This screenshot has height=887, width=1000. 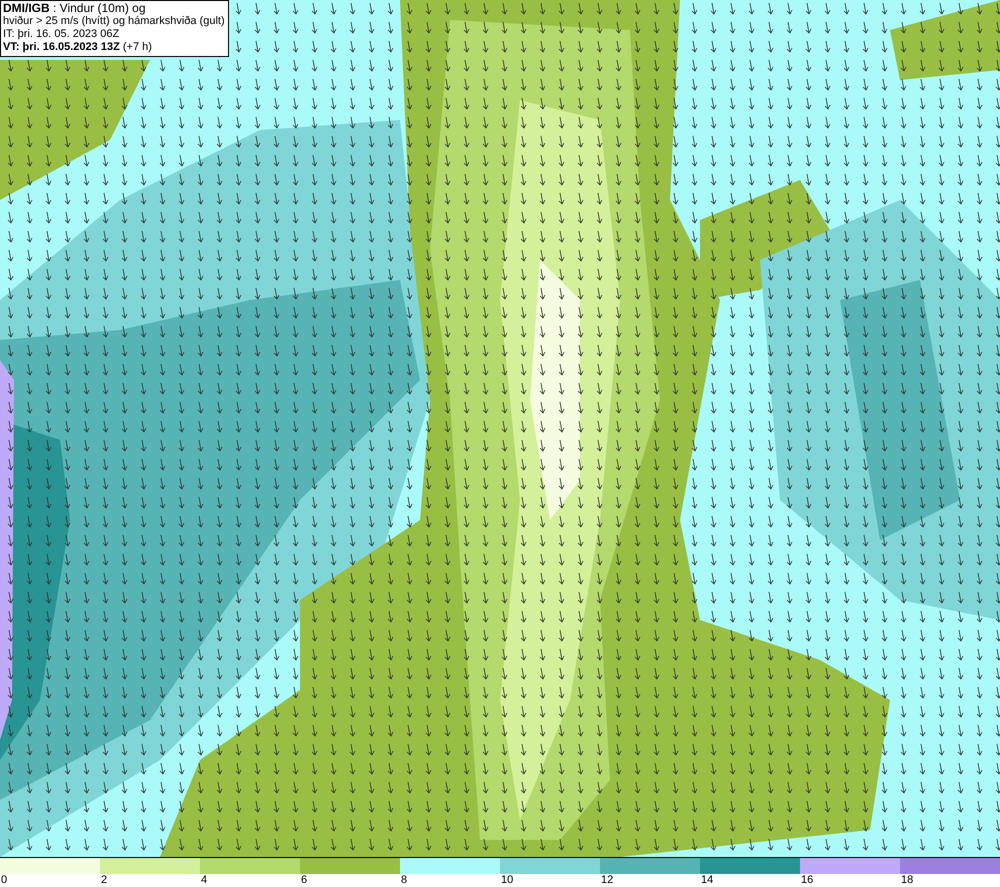 What do you see at coordinates (78, 47) in the screenshot?
I see `info-text: VT: þri. 16.05.2023 13Z (+7 h)` at bounding box center [78, 47].